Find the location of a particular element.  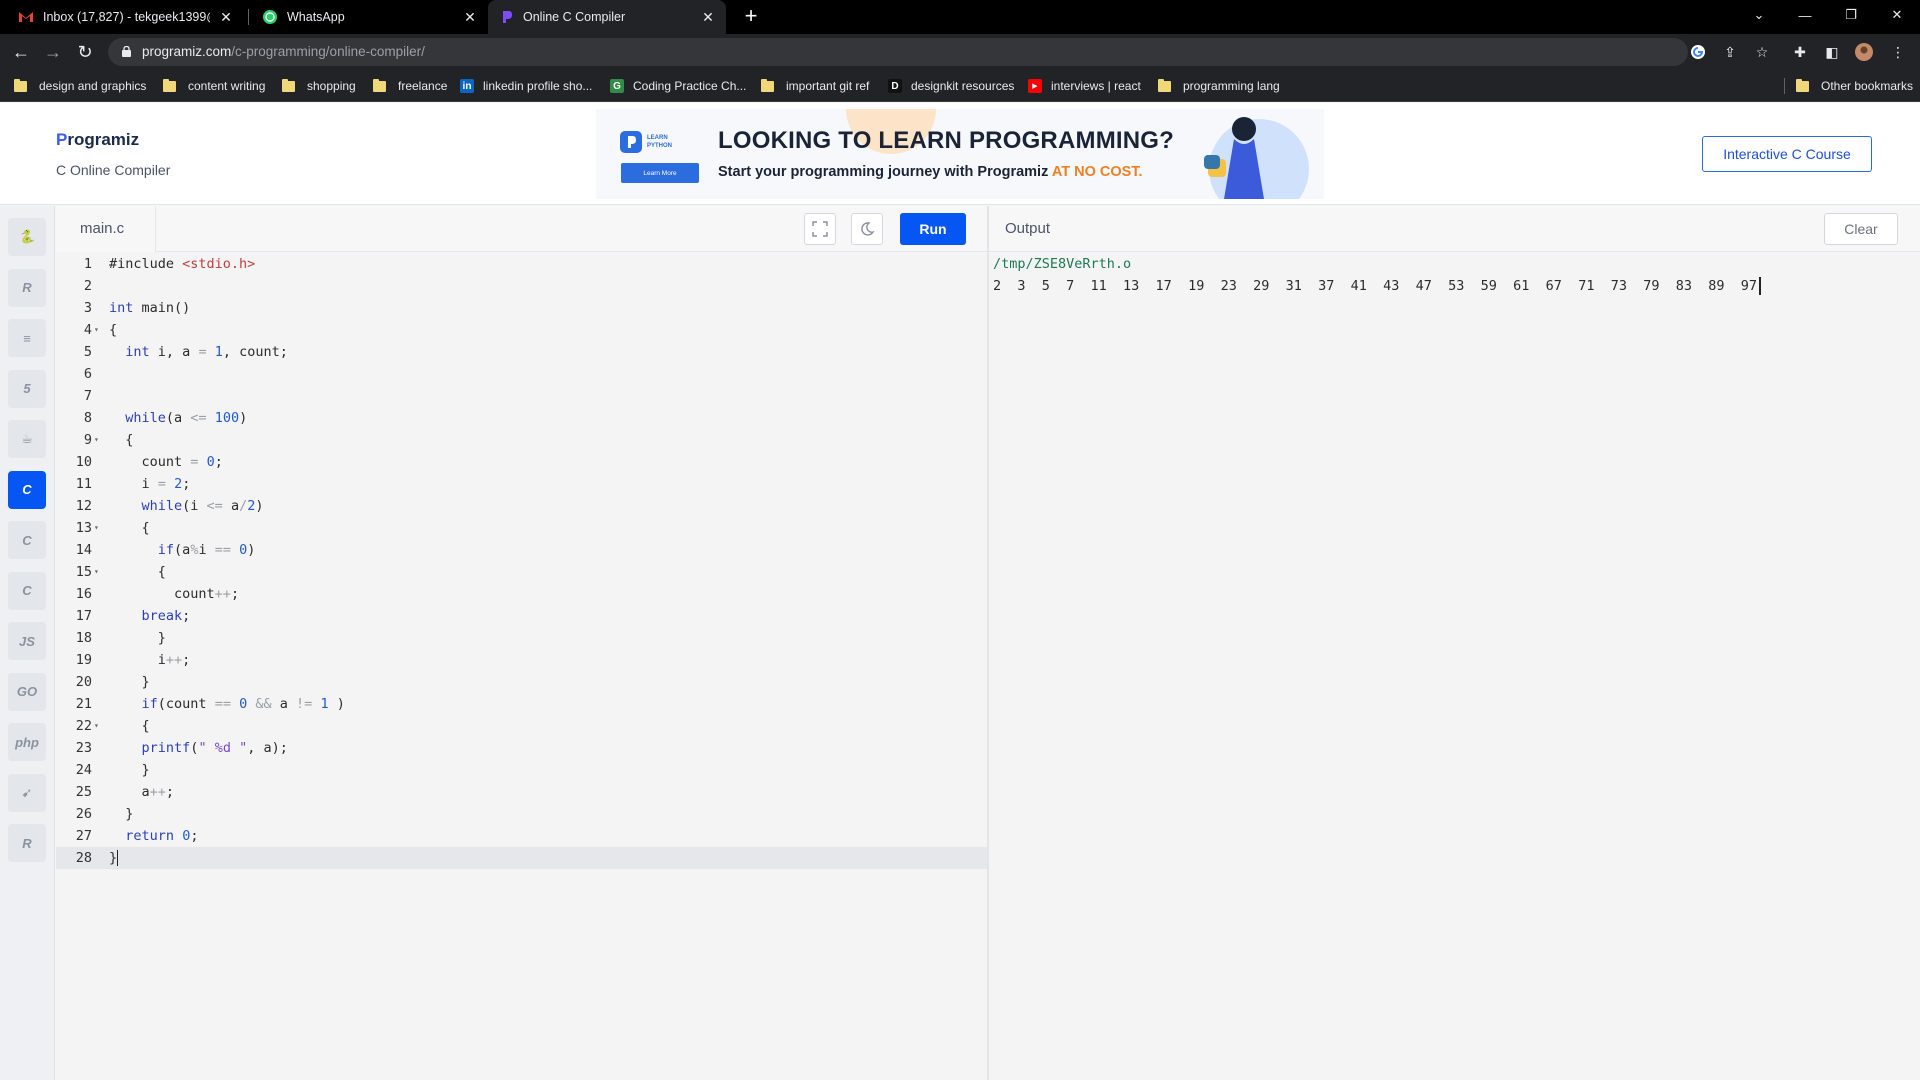

code-line: 5 int i, a = 1, count; is located at coordinates (522, 352).